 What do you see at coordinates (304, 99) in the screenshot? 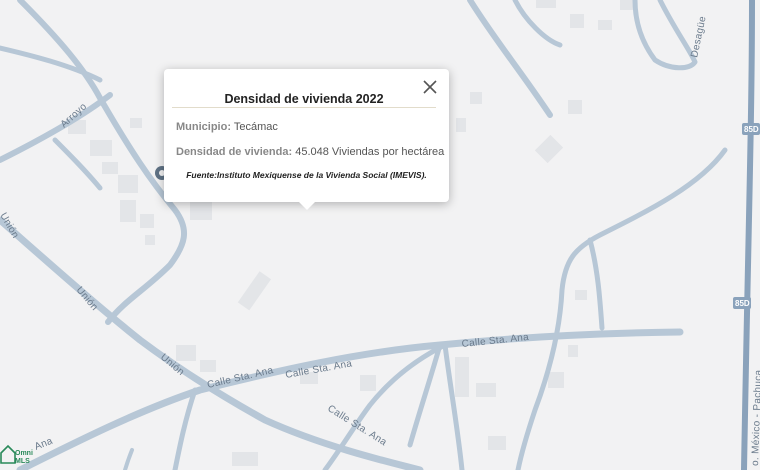
I see `popup-title: Densidad de vivienda 2022` at bounding box center [304, 99].